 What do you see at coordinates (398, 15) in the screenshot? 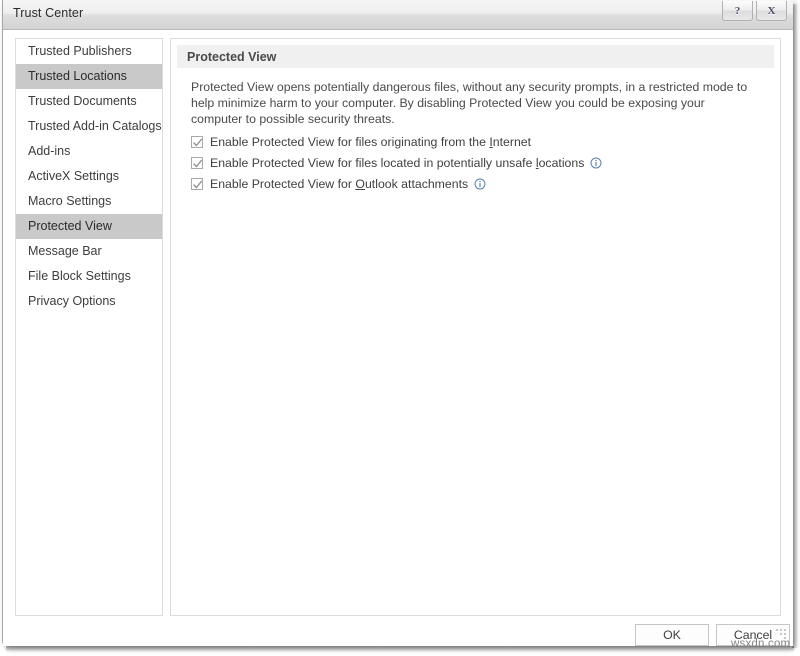
I see `title-bar: Trust Center ? X` at bounding box center [398, 15].